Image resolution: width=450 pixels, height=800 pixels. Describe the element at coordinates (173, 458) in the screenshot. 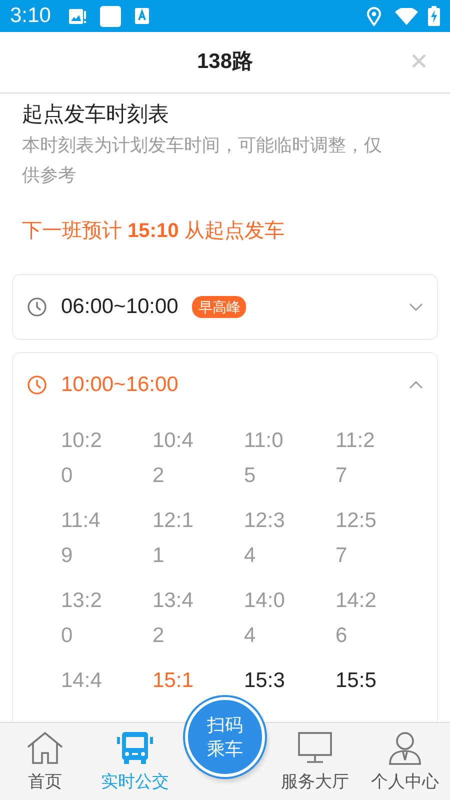

I see `departure-time: 10:42` at that location.